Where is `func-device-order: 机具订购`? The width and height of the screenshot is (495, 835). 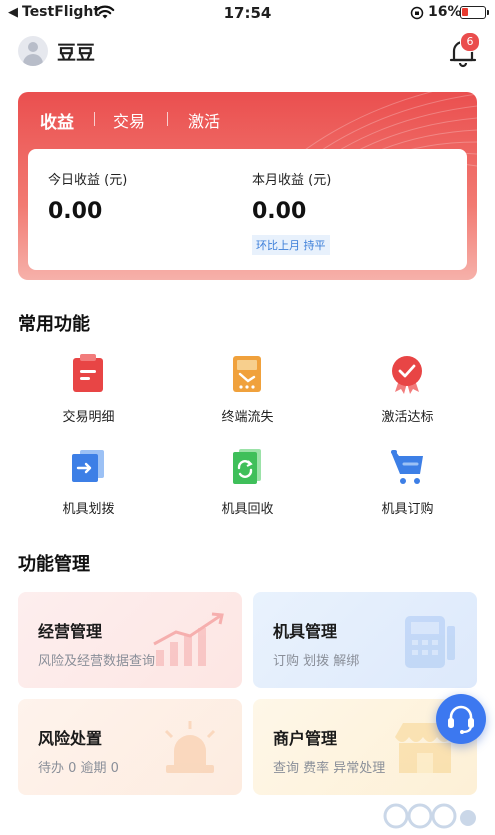
func-device-order: 机具订购 is located at coordinates (407, 486).